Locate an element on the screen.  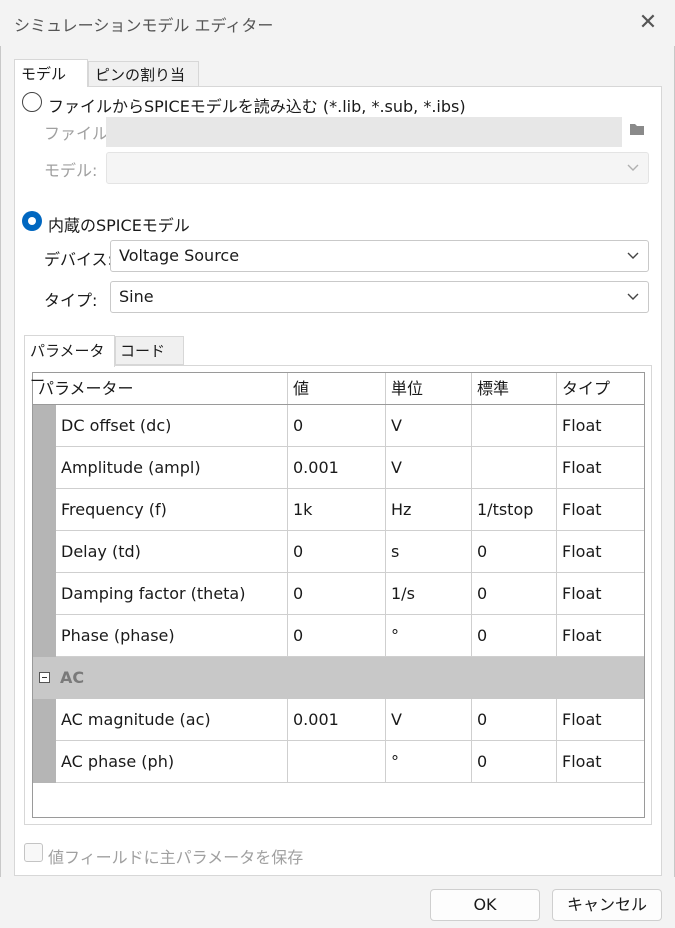
model-label: モデル: is located at coordinates (71, 170).